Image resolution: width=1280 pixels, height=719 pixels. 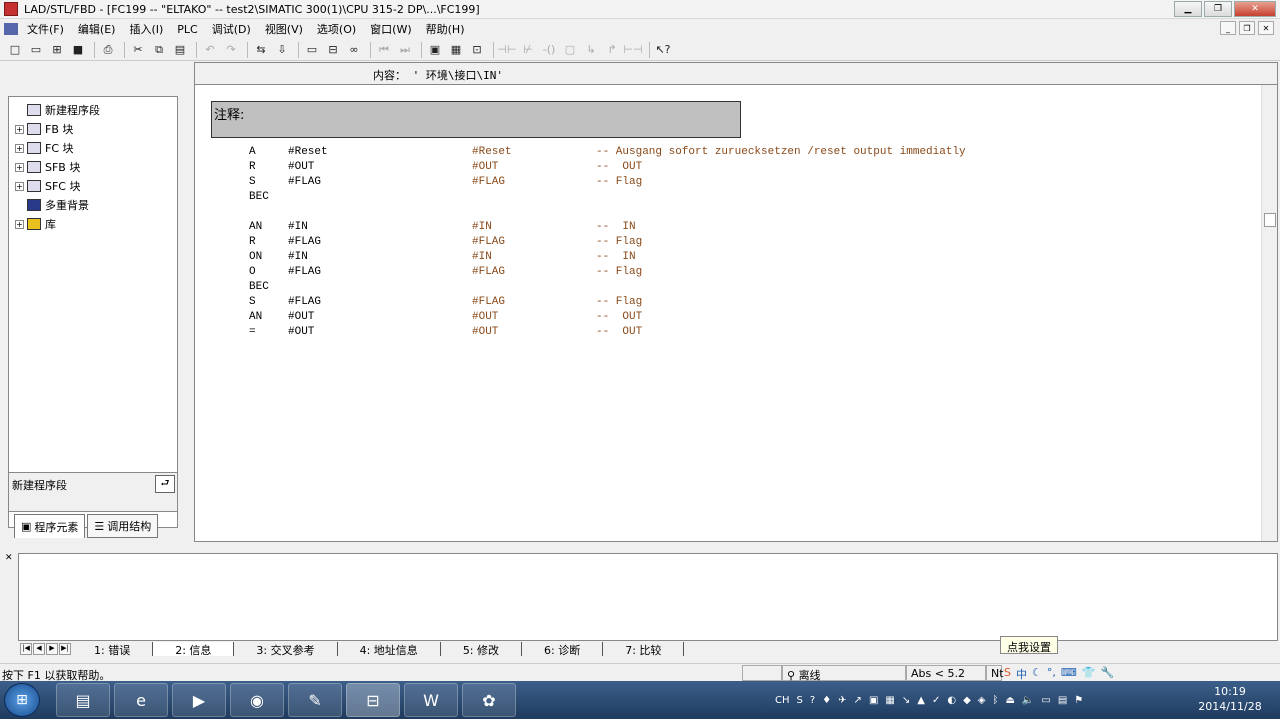 What do you see at coordinates (826, 700) in the screenshot?
I see `tray-icon-a: ♦` at bounding box center [826, 700].